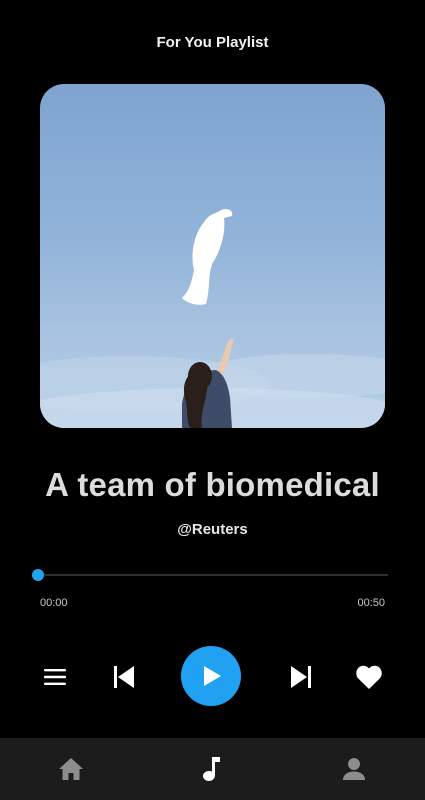 This screenshot has height=800, width=425. What do you see at coordinates (371, 603) in the screenshot?
I see `time-total: 00:50` at bounding box center [371, 603].